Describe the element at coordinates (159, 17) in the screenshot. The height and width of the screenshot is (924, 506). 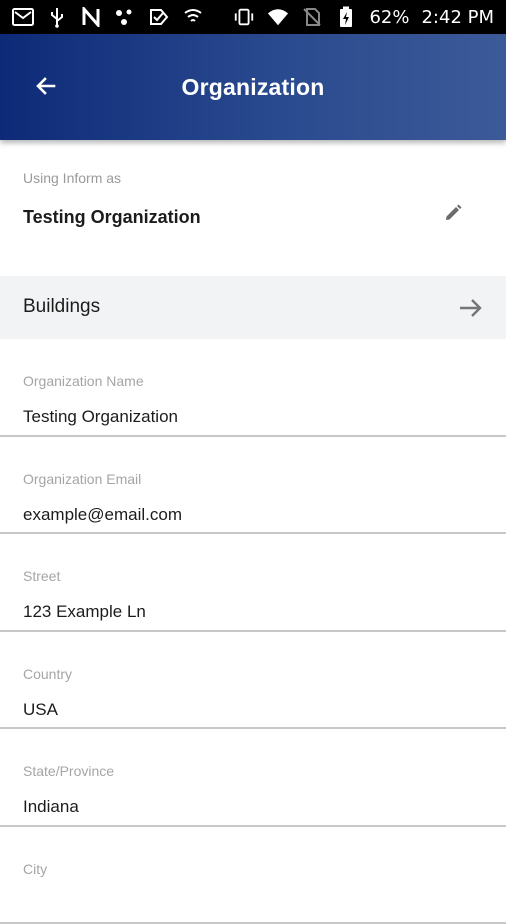
I see `check-icon` at that location.